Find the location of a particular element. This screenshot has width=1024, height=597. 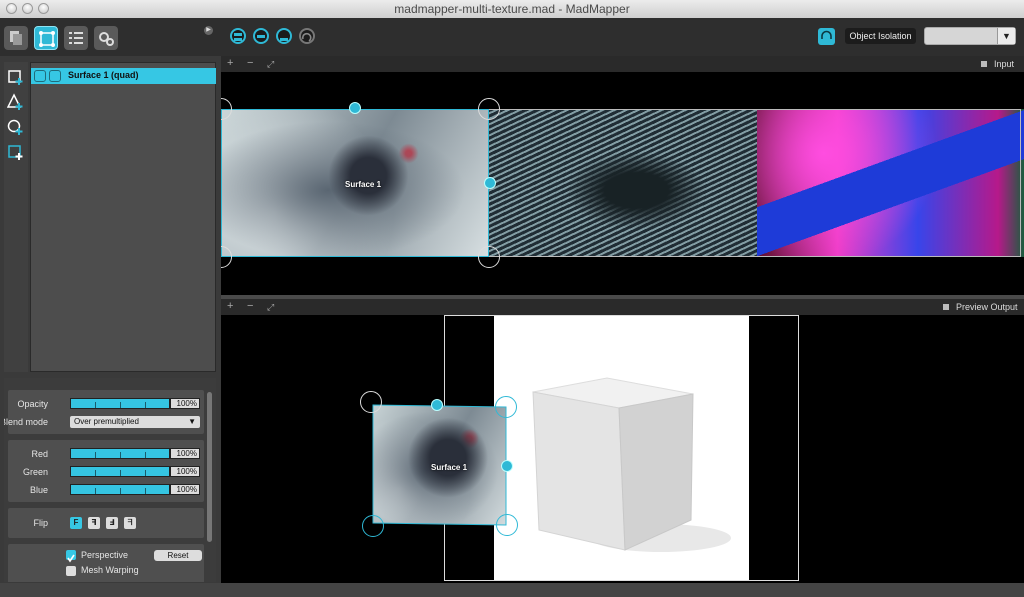

add-triangle-icon is located at coordinates (16, 102).